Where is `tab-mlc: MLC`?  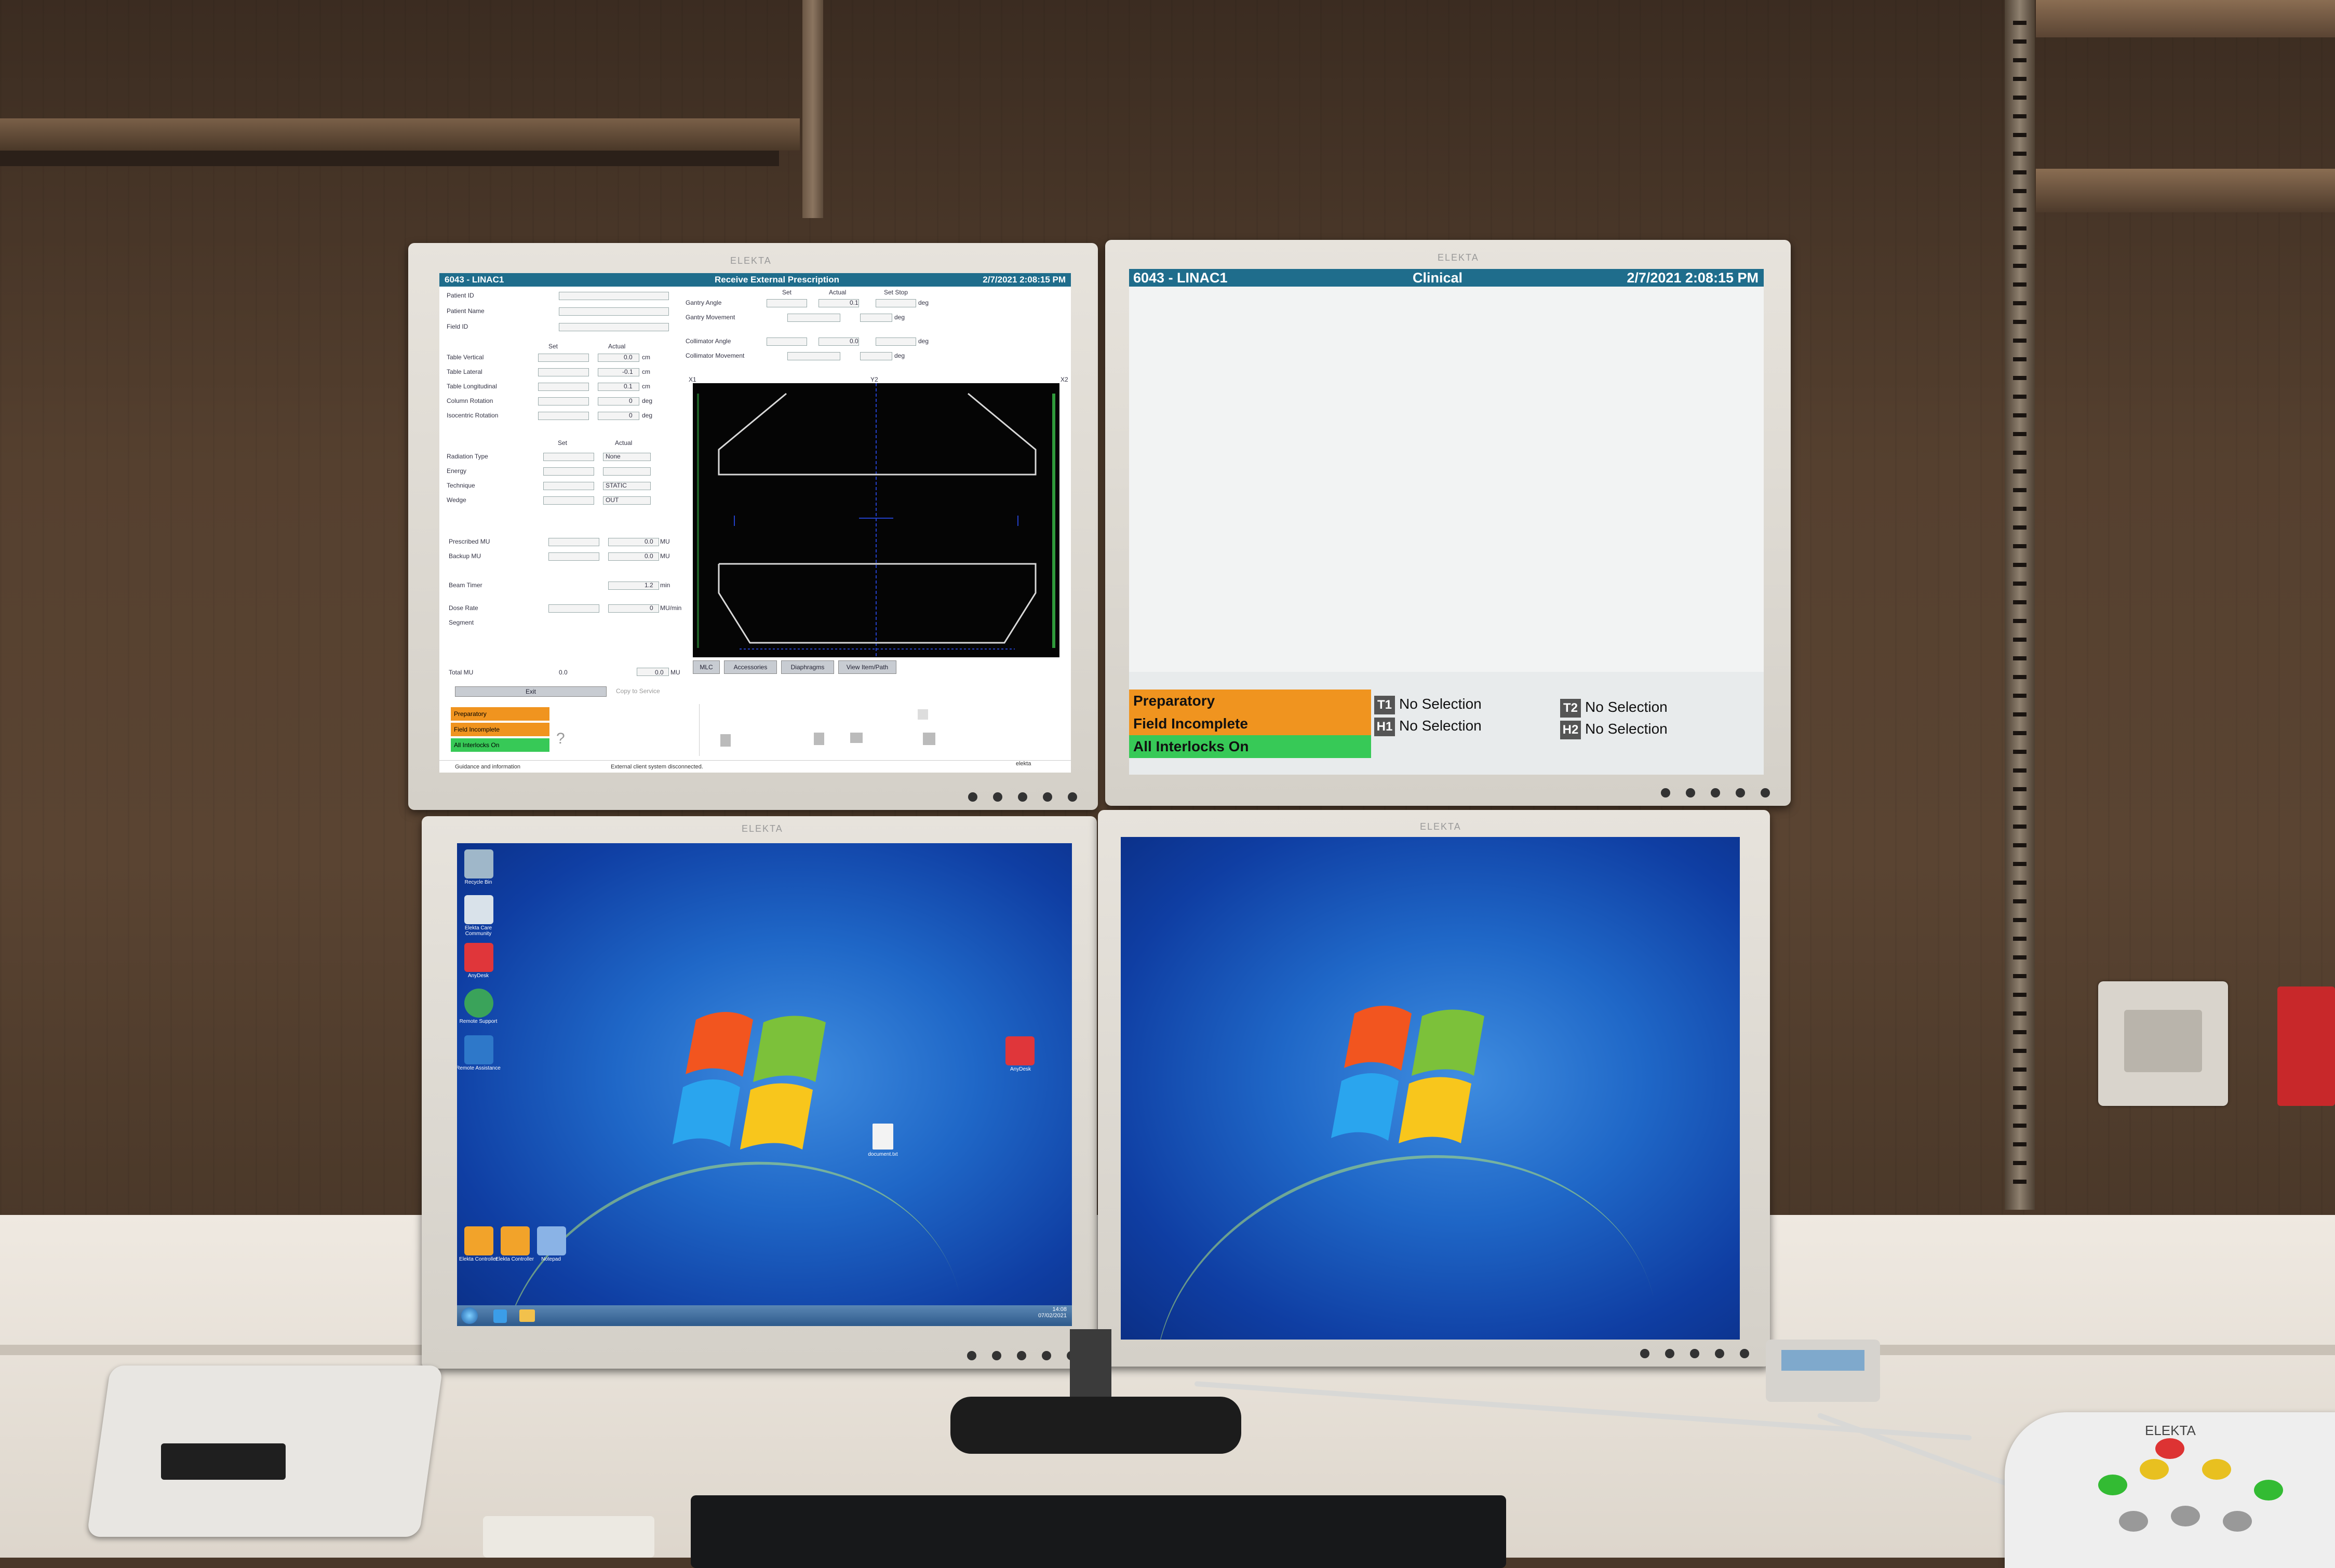
tab-mlc: MLC is located at coordinates (706, 667).